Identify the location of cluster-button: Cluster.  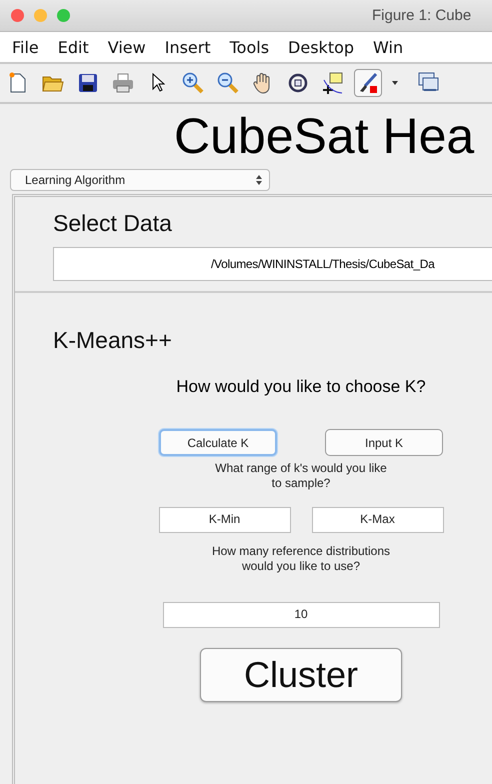
(301, 675).